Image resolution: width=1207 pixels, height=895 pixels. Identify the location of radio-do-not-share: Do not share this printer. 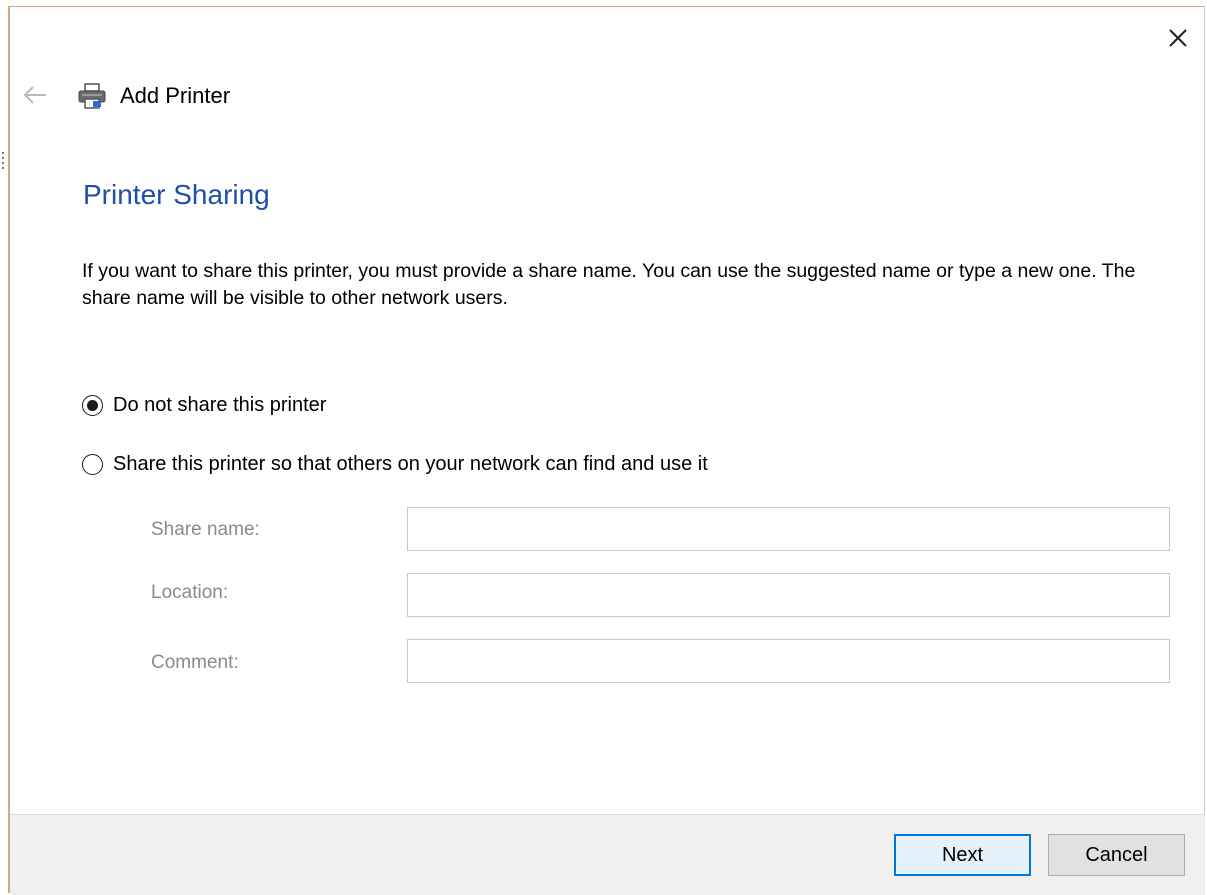
(204, 405).